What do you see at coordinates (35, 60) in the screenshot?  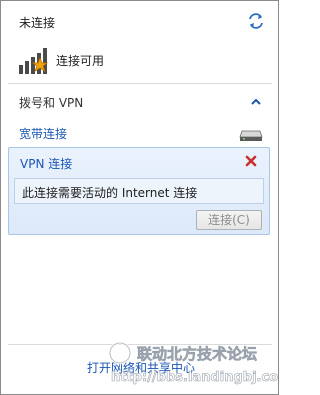 I see `wireless-signal-icon` at bounding box center [35, 60].